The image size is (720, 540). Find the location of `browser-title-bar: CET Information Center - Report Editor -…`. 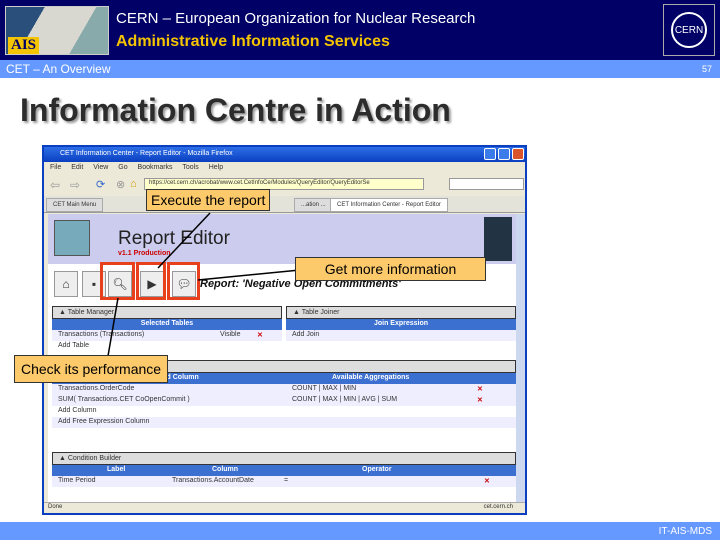

browser-title-bar: CET Information Center - Report Editor -… is located at coordinates (284, 154).